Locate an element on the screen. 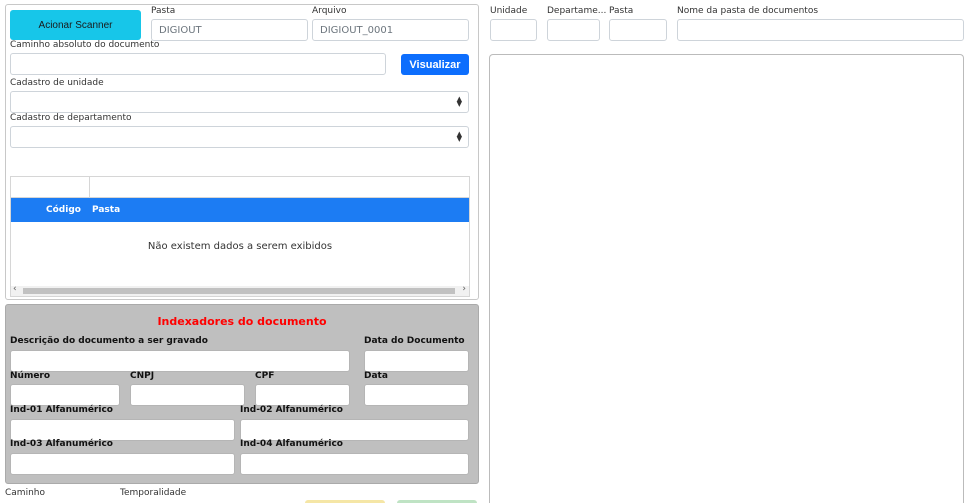  scrollbar-thumb is located at coordinates (239, 291).